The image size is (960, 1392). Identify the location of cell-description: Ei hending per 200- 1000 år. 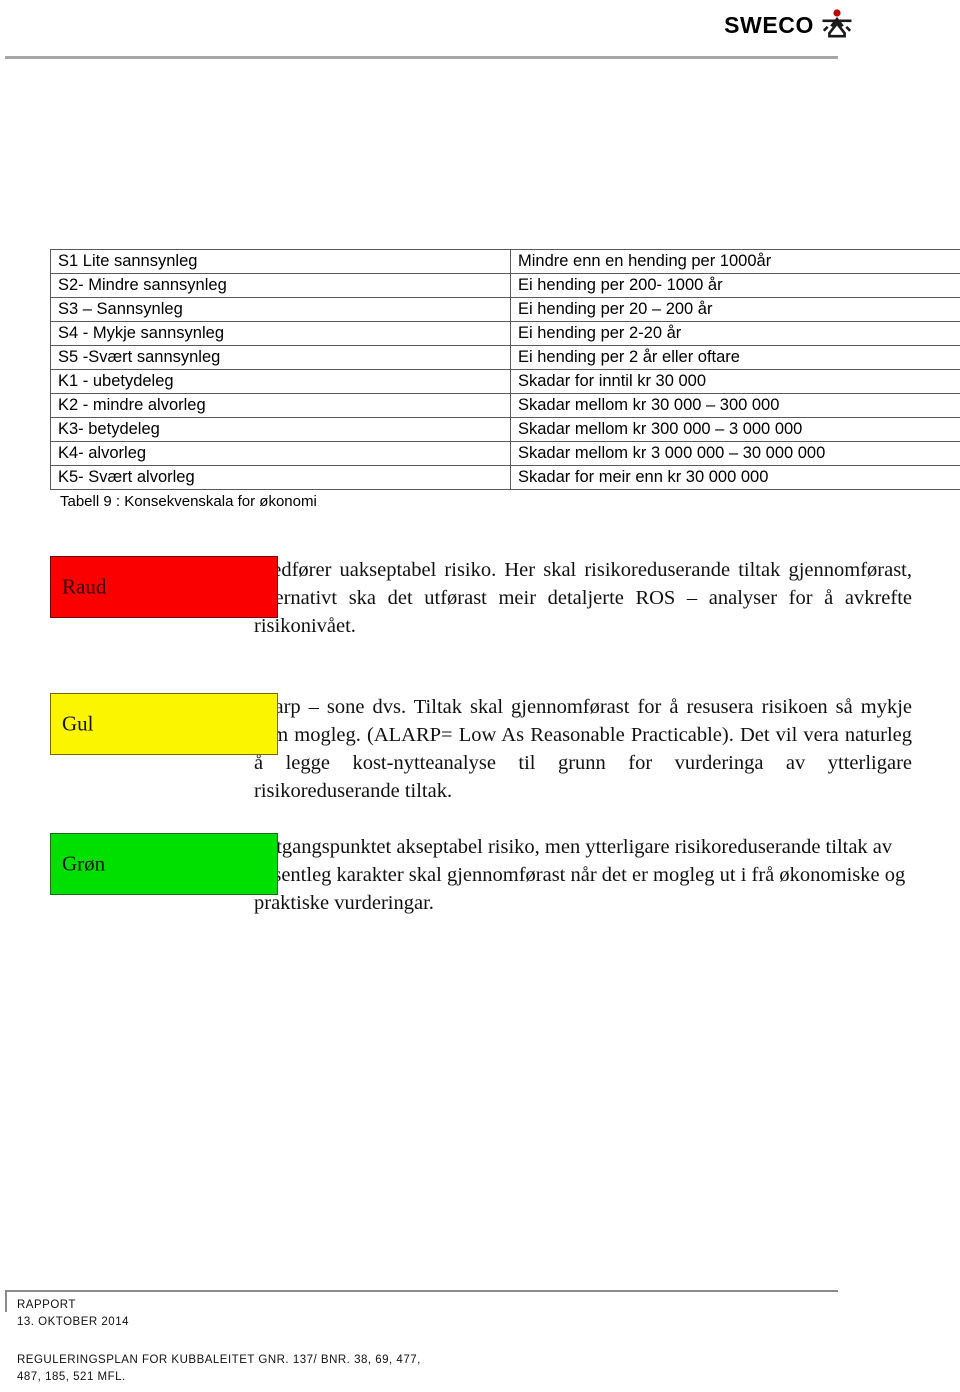
(735, 285).